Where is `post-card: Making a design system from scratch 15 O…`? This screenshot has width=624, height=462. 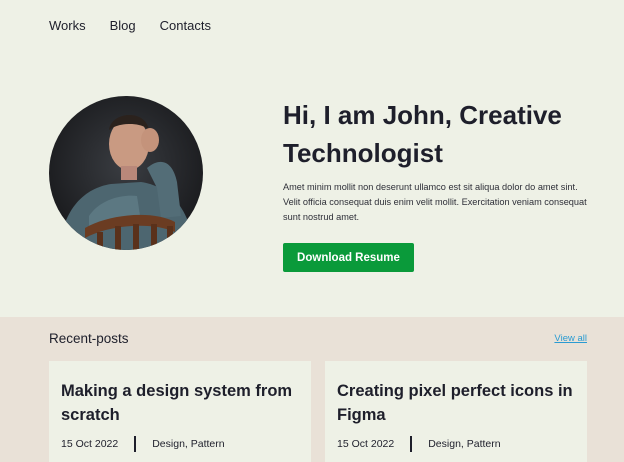 post-card: Making a design system from scratch 15 O… is located at coordinates (180, 411).